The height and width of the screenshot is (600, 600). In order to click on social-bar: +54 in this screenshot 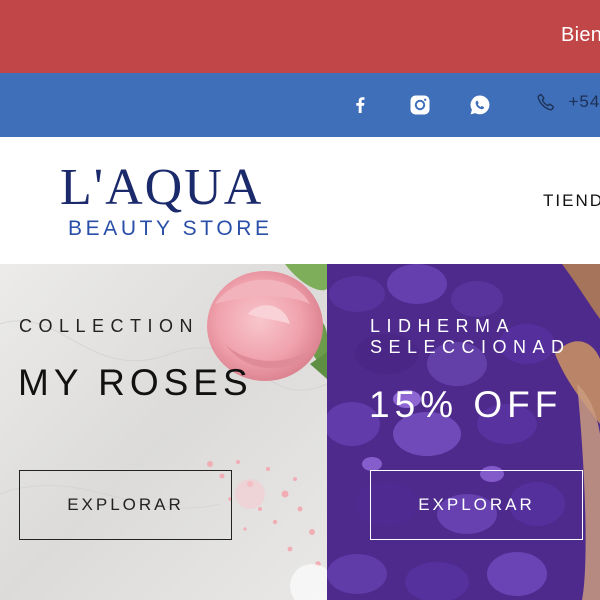, I will do `click(300, 105)`.